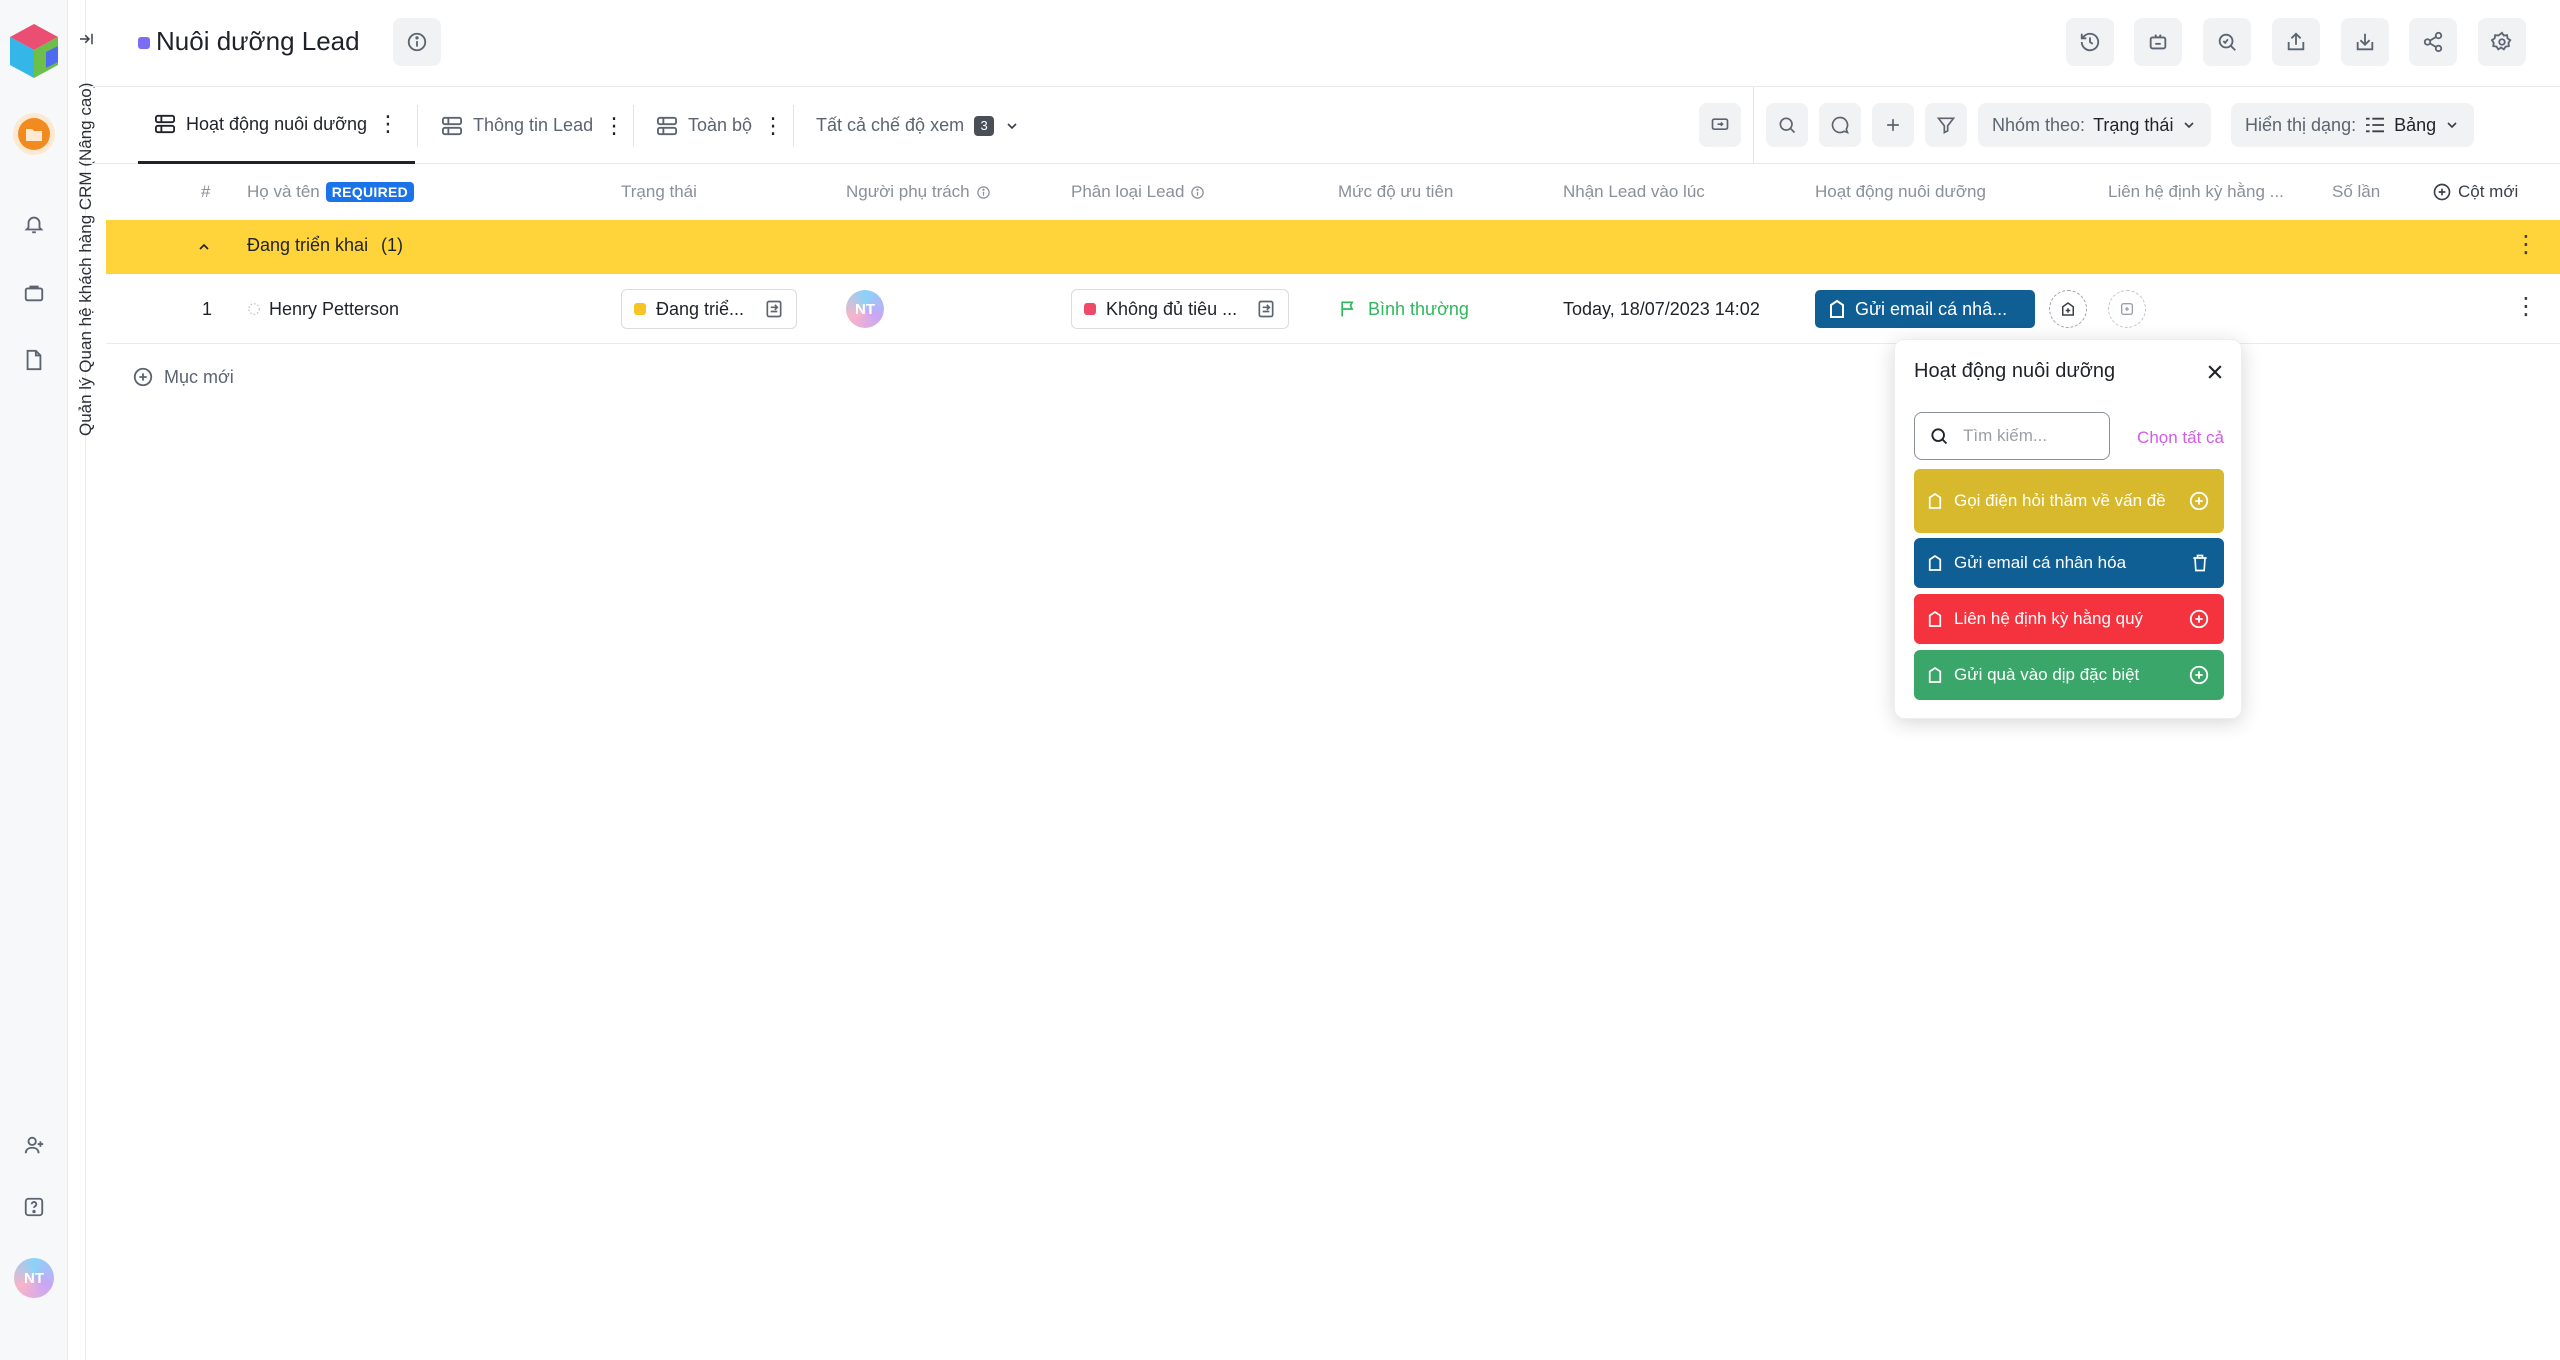  Describe the element at coordinates (1720, 125) in the screenshot. I see `convert-view-button` at that location.